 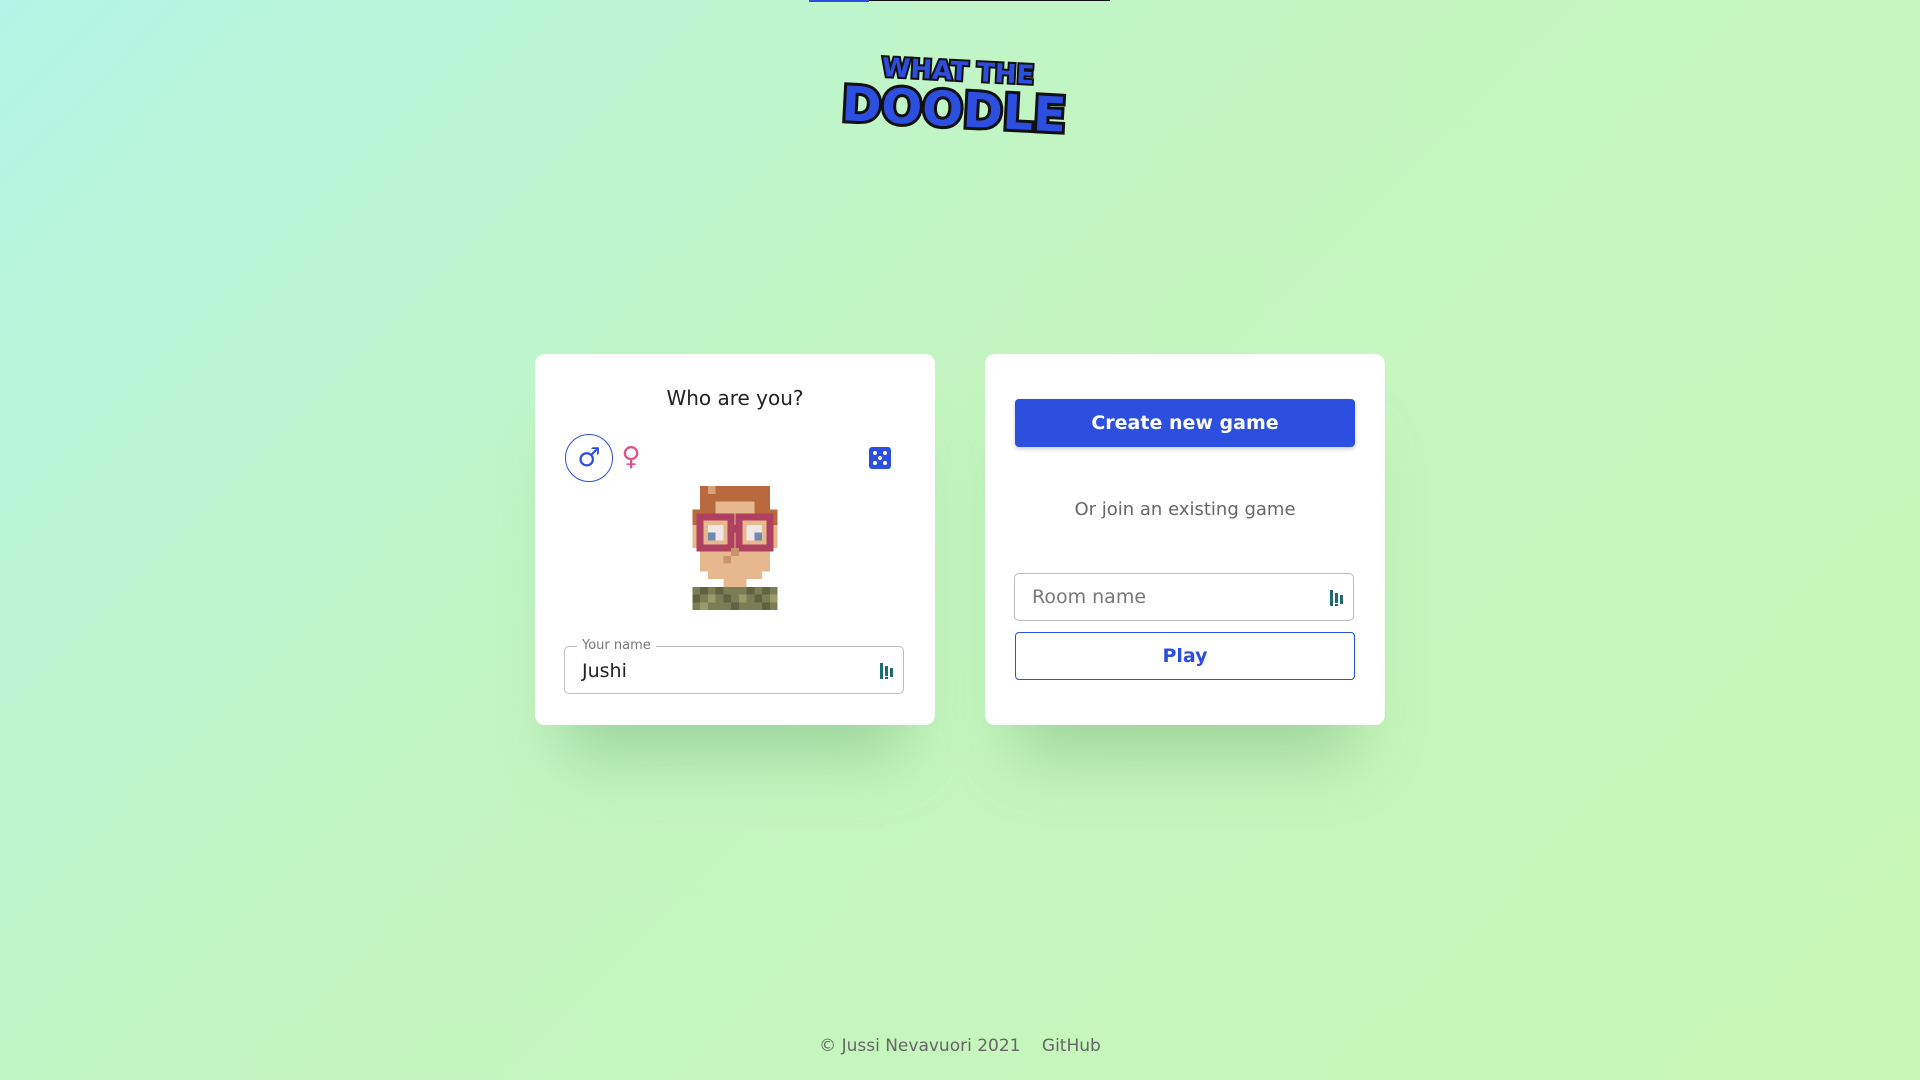 I want to click on footer: © Jussi Nevavuori 2021 GitHub, so click(x=960, y=1046).